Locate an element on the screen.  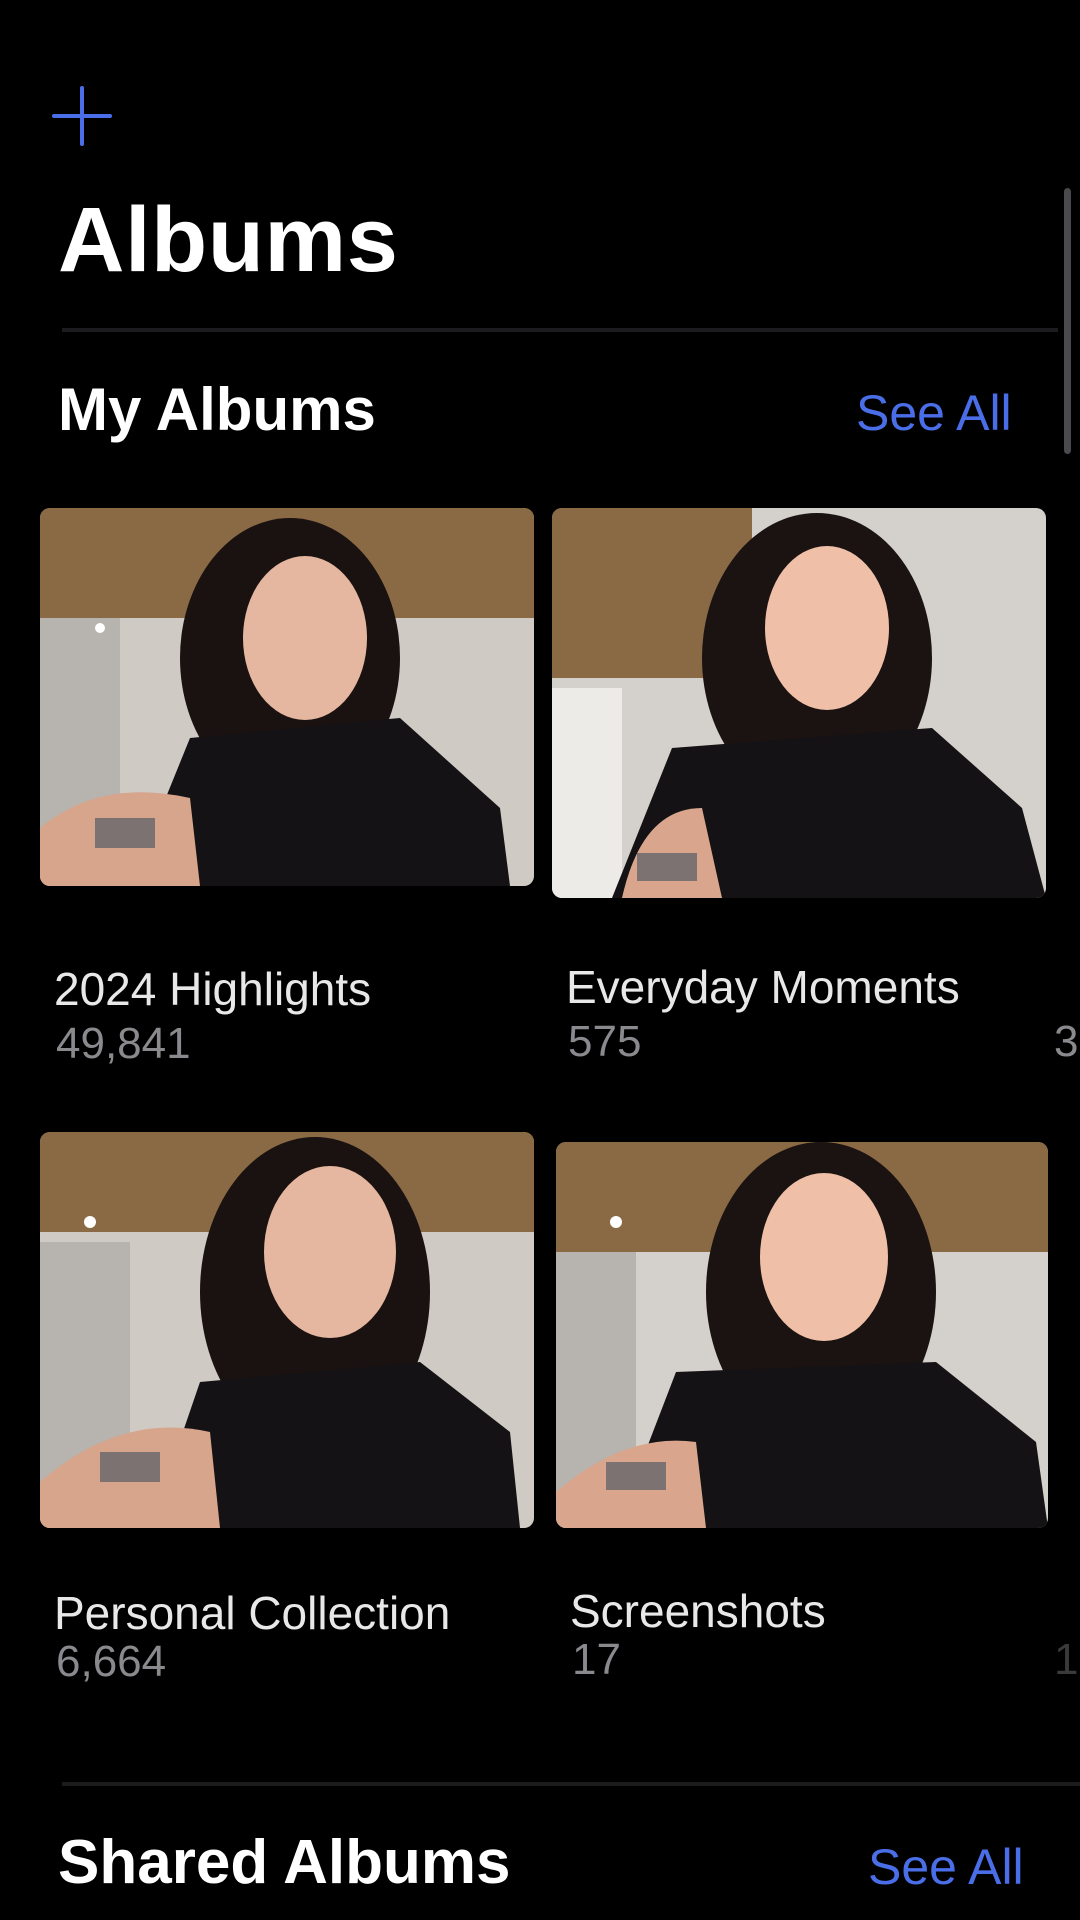
plus-icon is located at coordinates (82, 116).